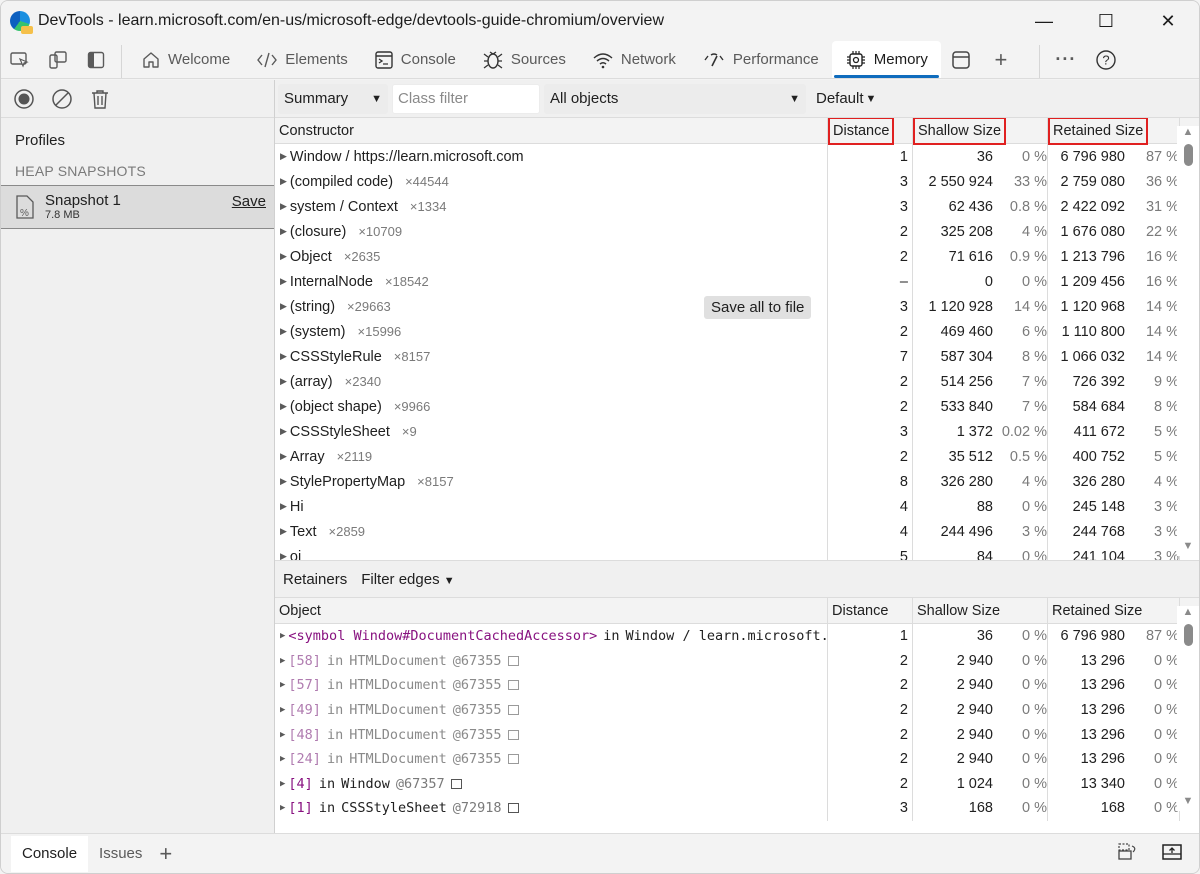 This screenshot has width=1200, height=874. What do you see at coordinates (1188, 341) in the screenshot?
I see `summary-scrollbar: ▲ ▼` at bounding box center [1188, 341].